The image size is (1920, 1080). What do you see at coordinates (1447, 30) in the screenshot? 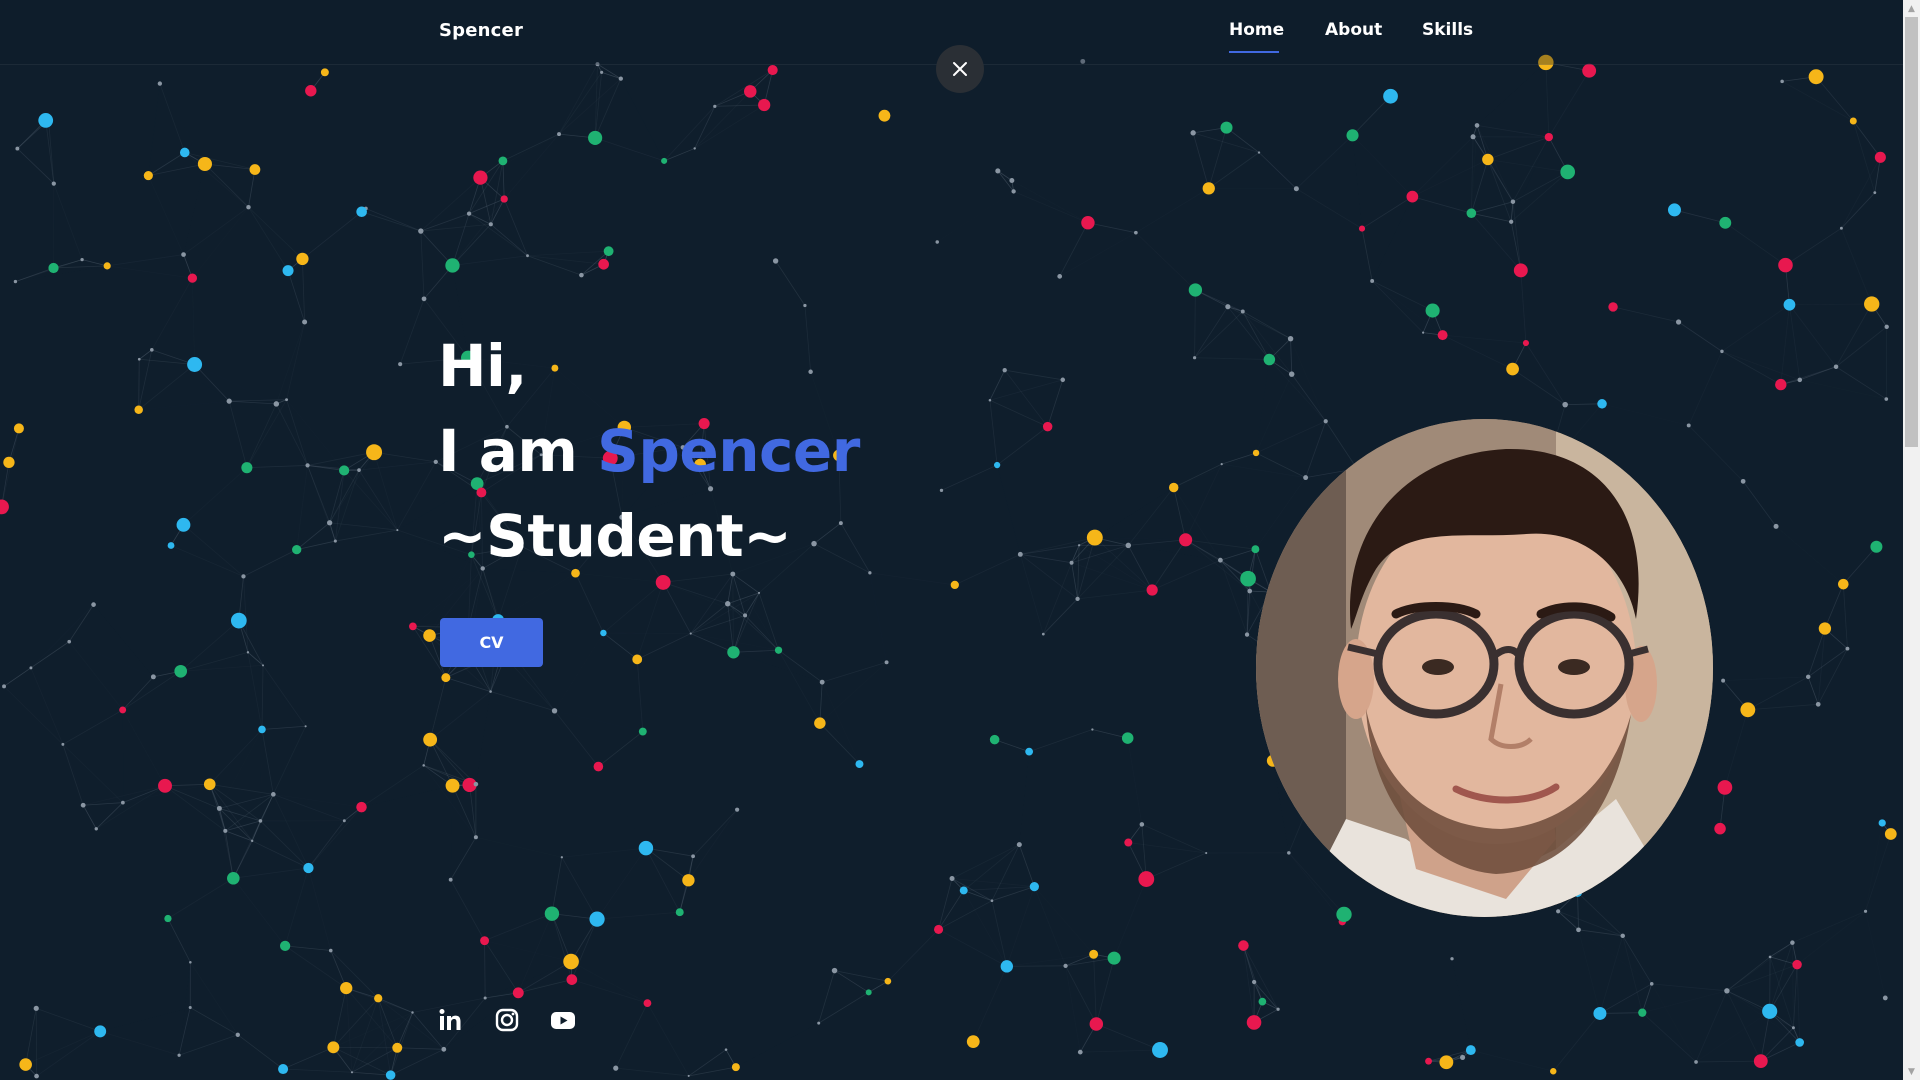
I see `nav-skills: Skills` at bounding box center [1447, 30].